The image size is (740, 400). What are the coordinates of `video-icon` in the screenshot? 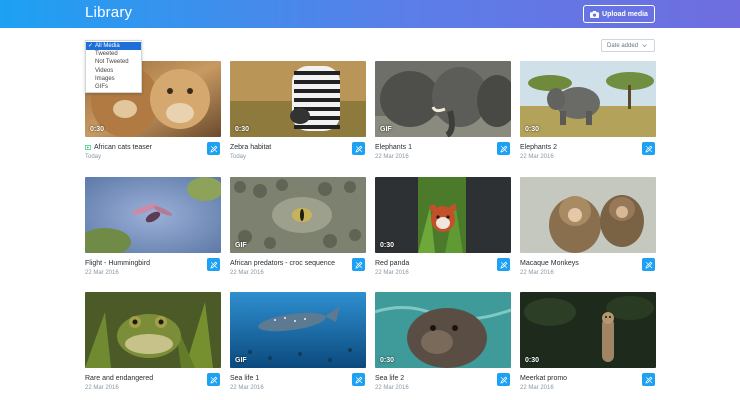 It's located at (88, 147).